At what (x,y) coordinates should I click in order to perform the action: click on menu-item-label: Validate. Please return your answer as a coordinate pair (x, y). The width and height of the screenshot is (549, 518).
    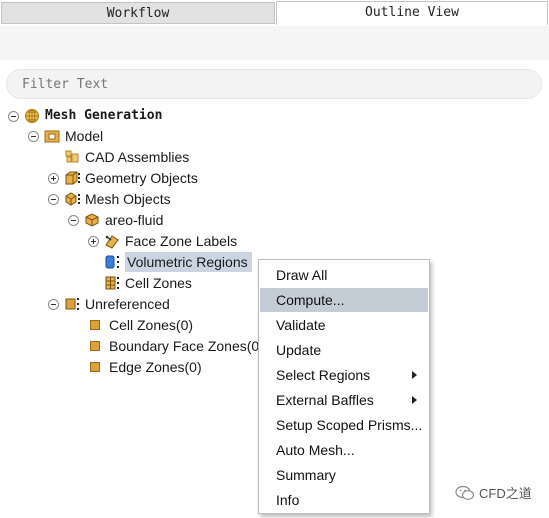
    Looking at the image, I should click on (301, 325).